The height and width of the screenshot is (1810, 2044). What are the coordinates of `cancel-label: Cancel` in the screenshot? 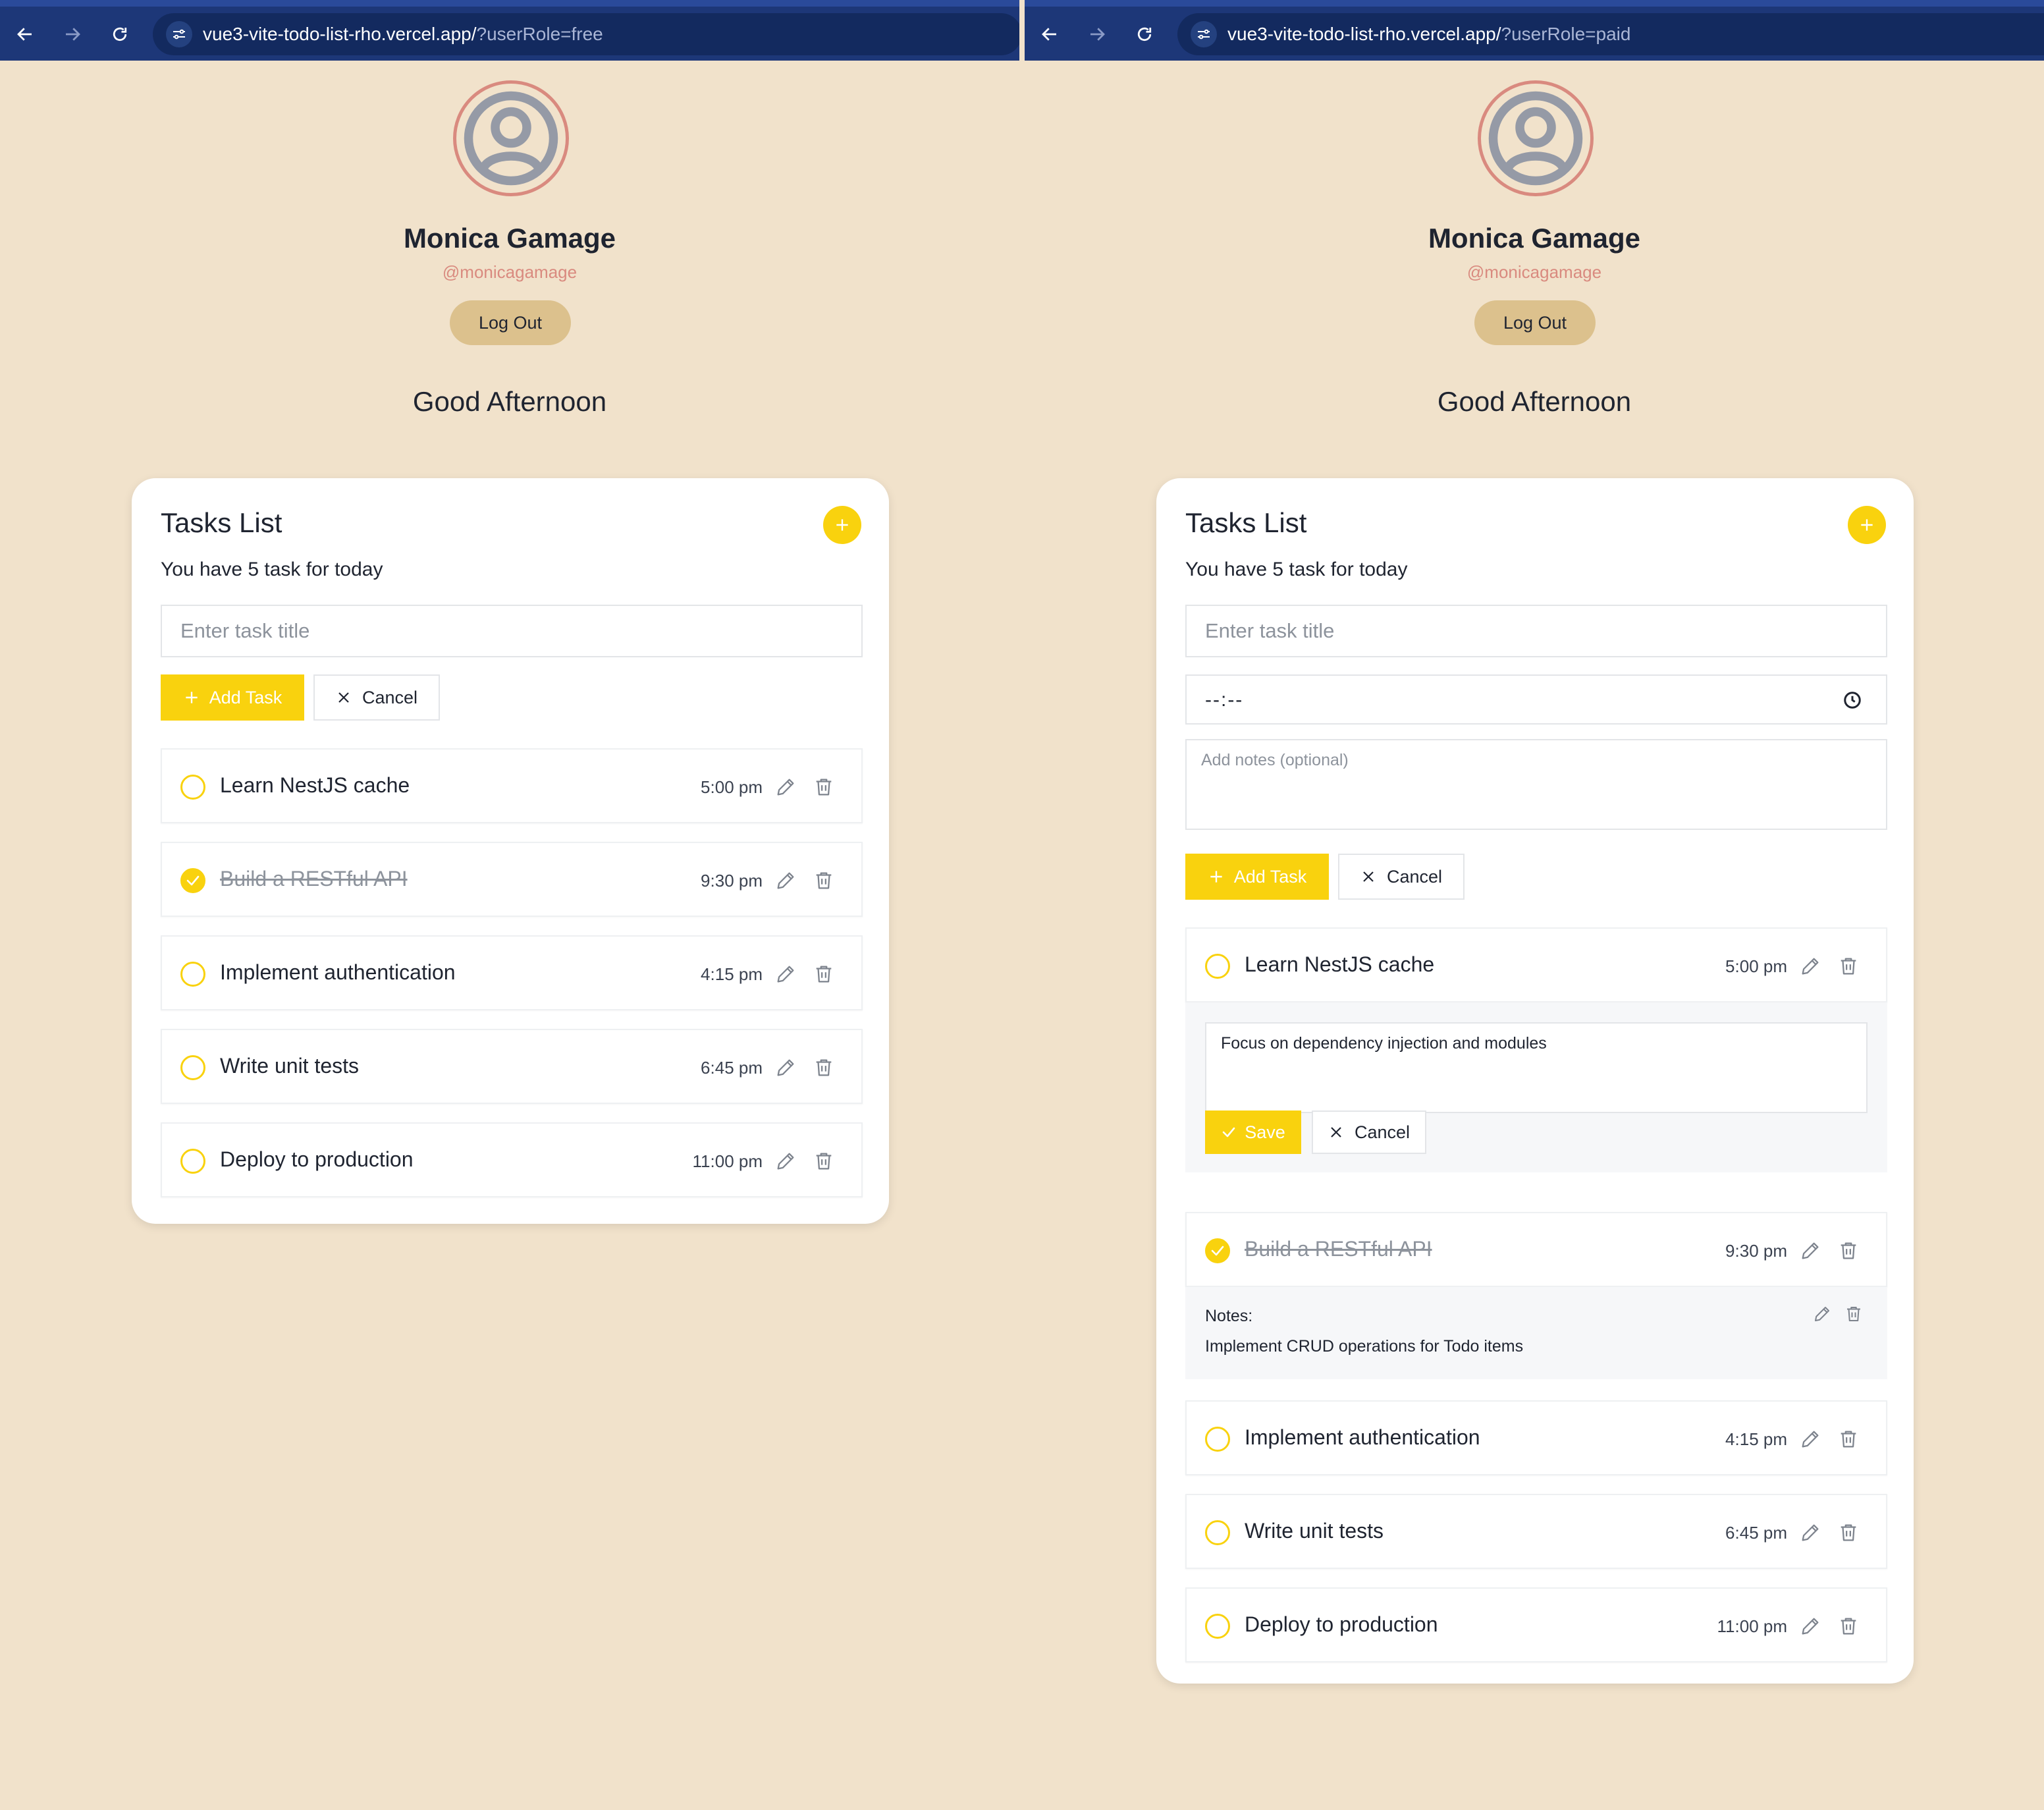 It's located at (1414, 876).